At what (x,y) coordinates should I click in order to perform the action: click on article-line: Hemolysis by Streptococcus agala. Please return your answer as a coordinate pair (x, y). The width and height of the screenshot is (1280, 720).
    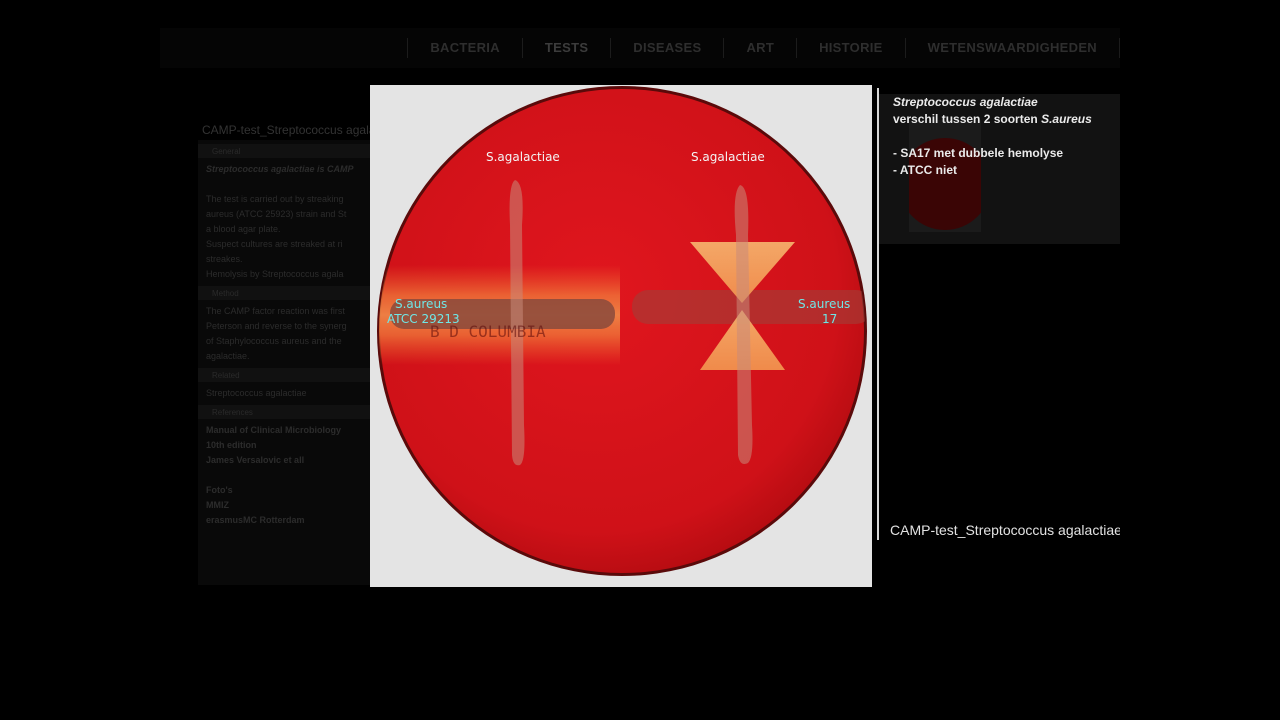
    Looking at the image, I should click on (275, 274).